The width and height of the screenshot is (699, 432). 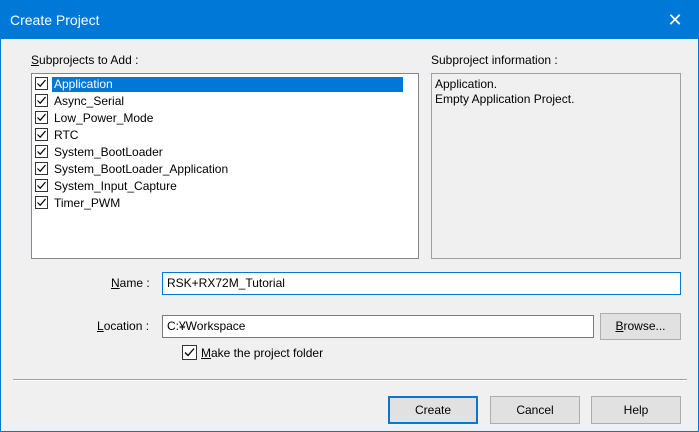 I want to click on info-line-2: Empty Application Project., so click(x=505, y=99).